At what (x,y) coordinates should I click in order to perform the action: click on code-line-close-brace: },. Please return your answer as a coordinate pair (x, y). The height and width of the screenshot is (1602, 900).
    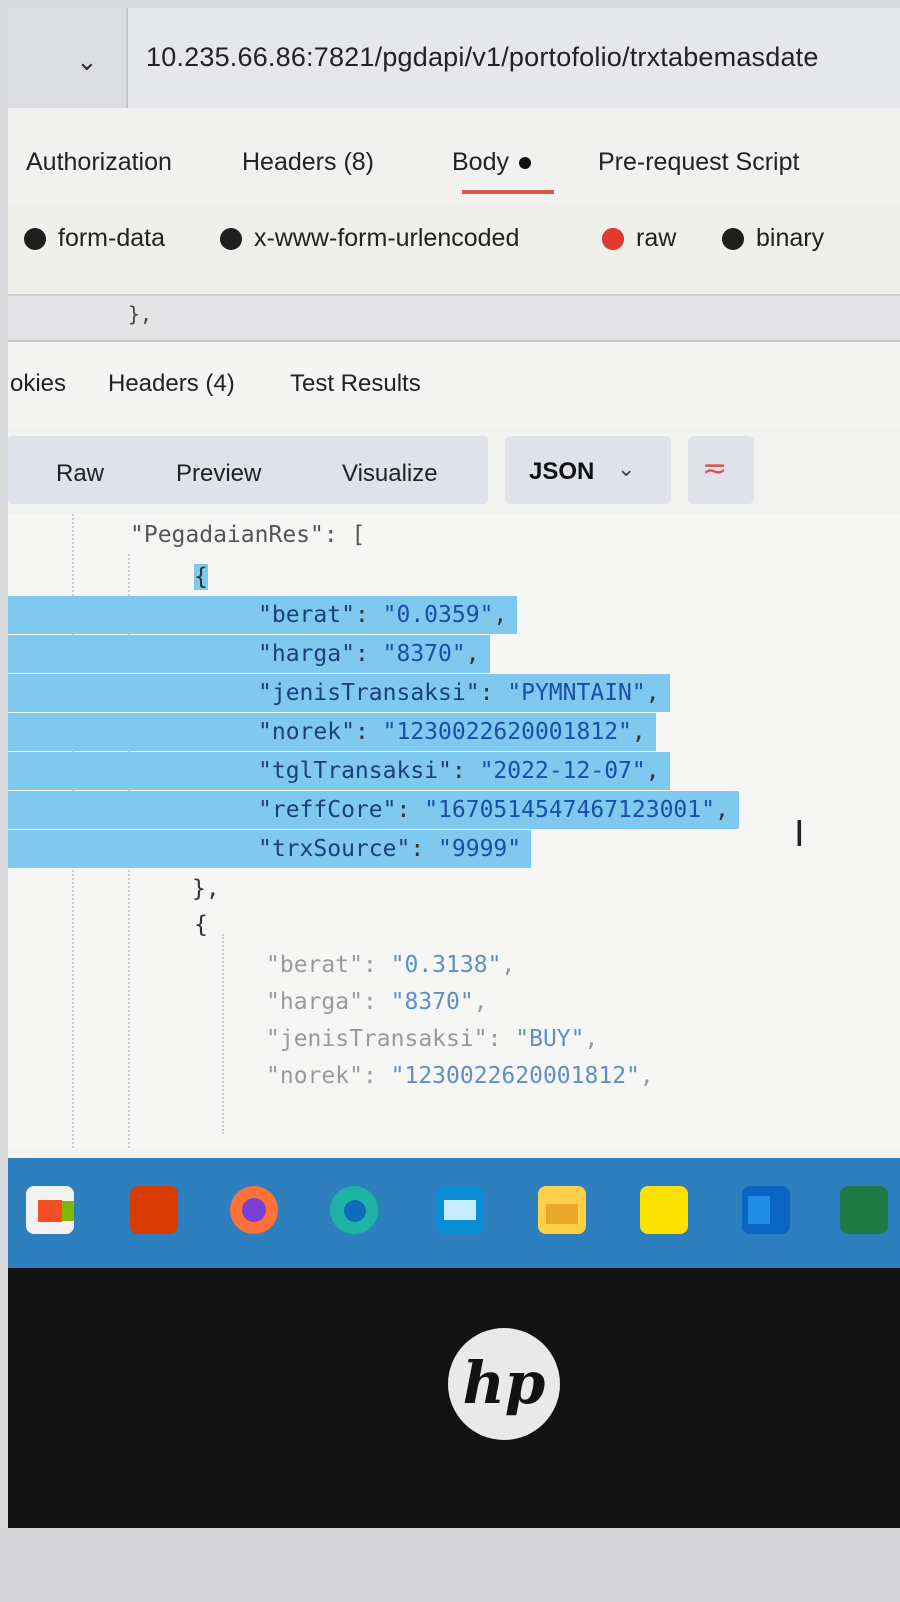
    Looking at the image, I should click on (206, 889).